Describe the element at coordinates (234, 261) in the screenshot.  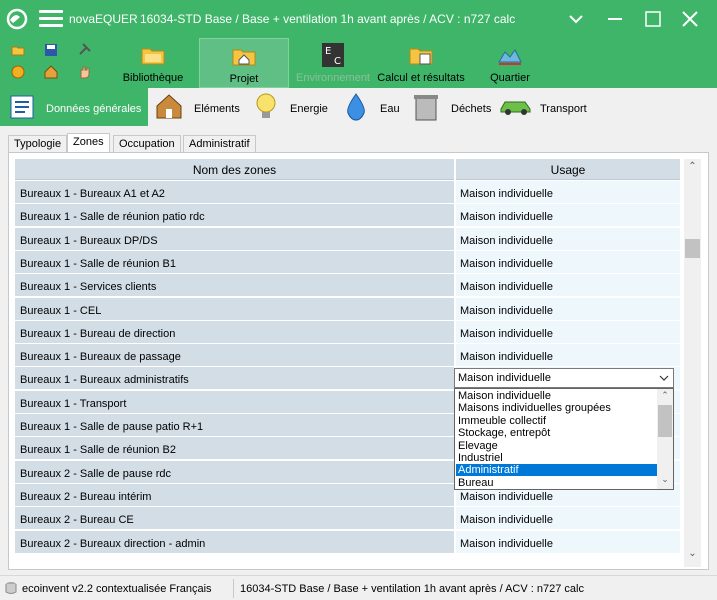
I see `zone-name-cell: Bureaux 1 - Salle de réunion B1` at that location.